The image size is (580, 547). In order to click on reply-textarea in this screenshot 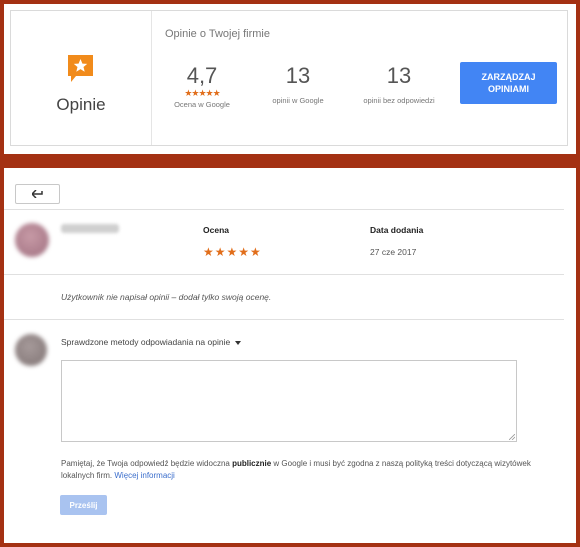, I will do `click(289, 401)`.